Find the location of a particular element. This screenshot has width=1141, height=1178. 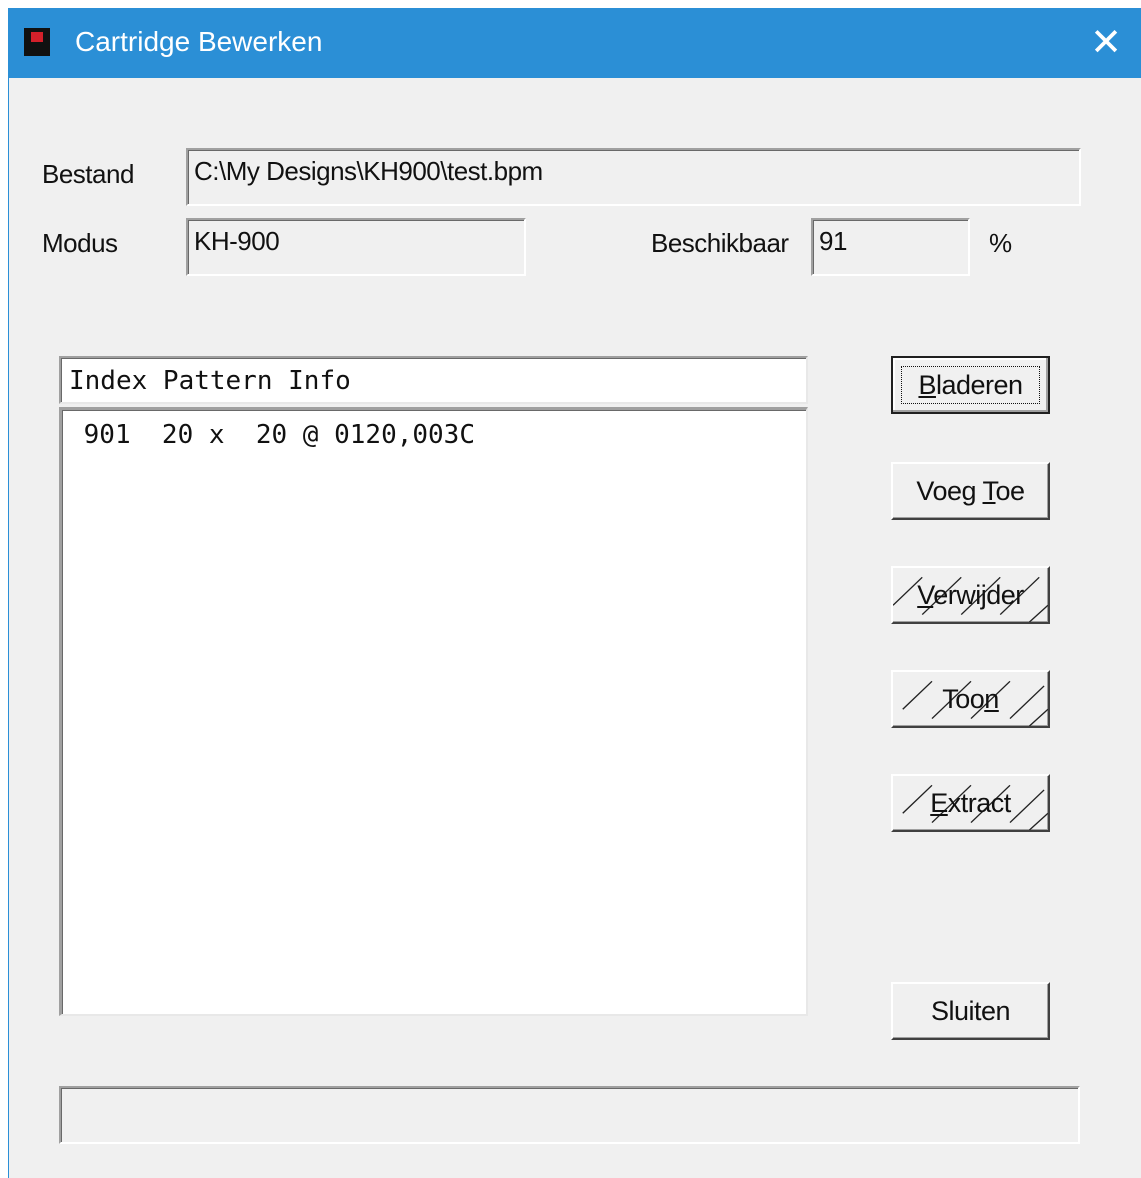

modus-field: KH-900 is located at coordinates (356, 247).